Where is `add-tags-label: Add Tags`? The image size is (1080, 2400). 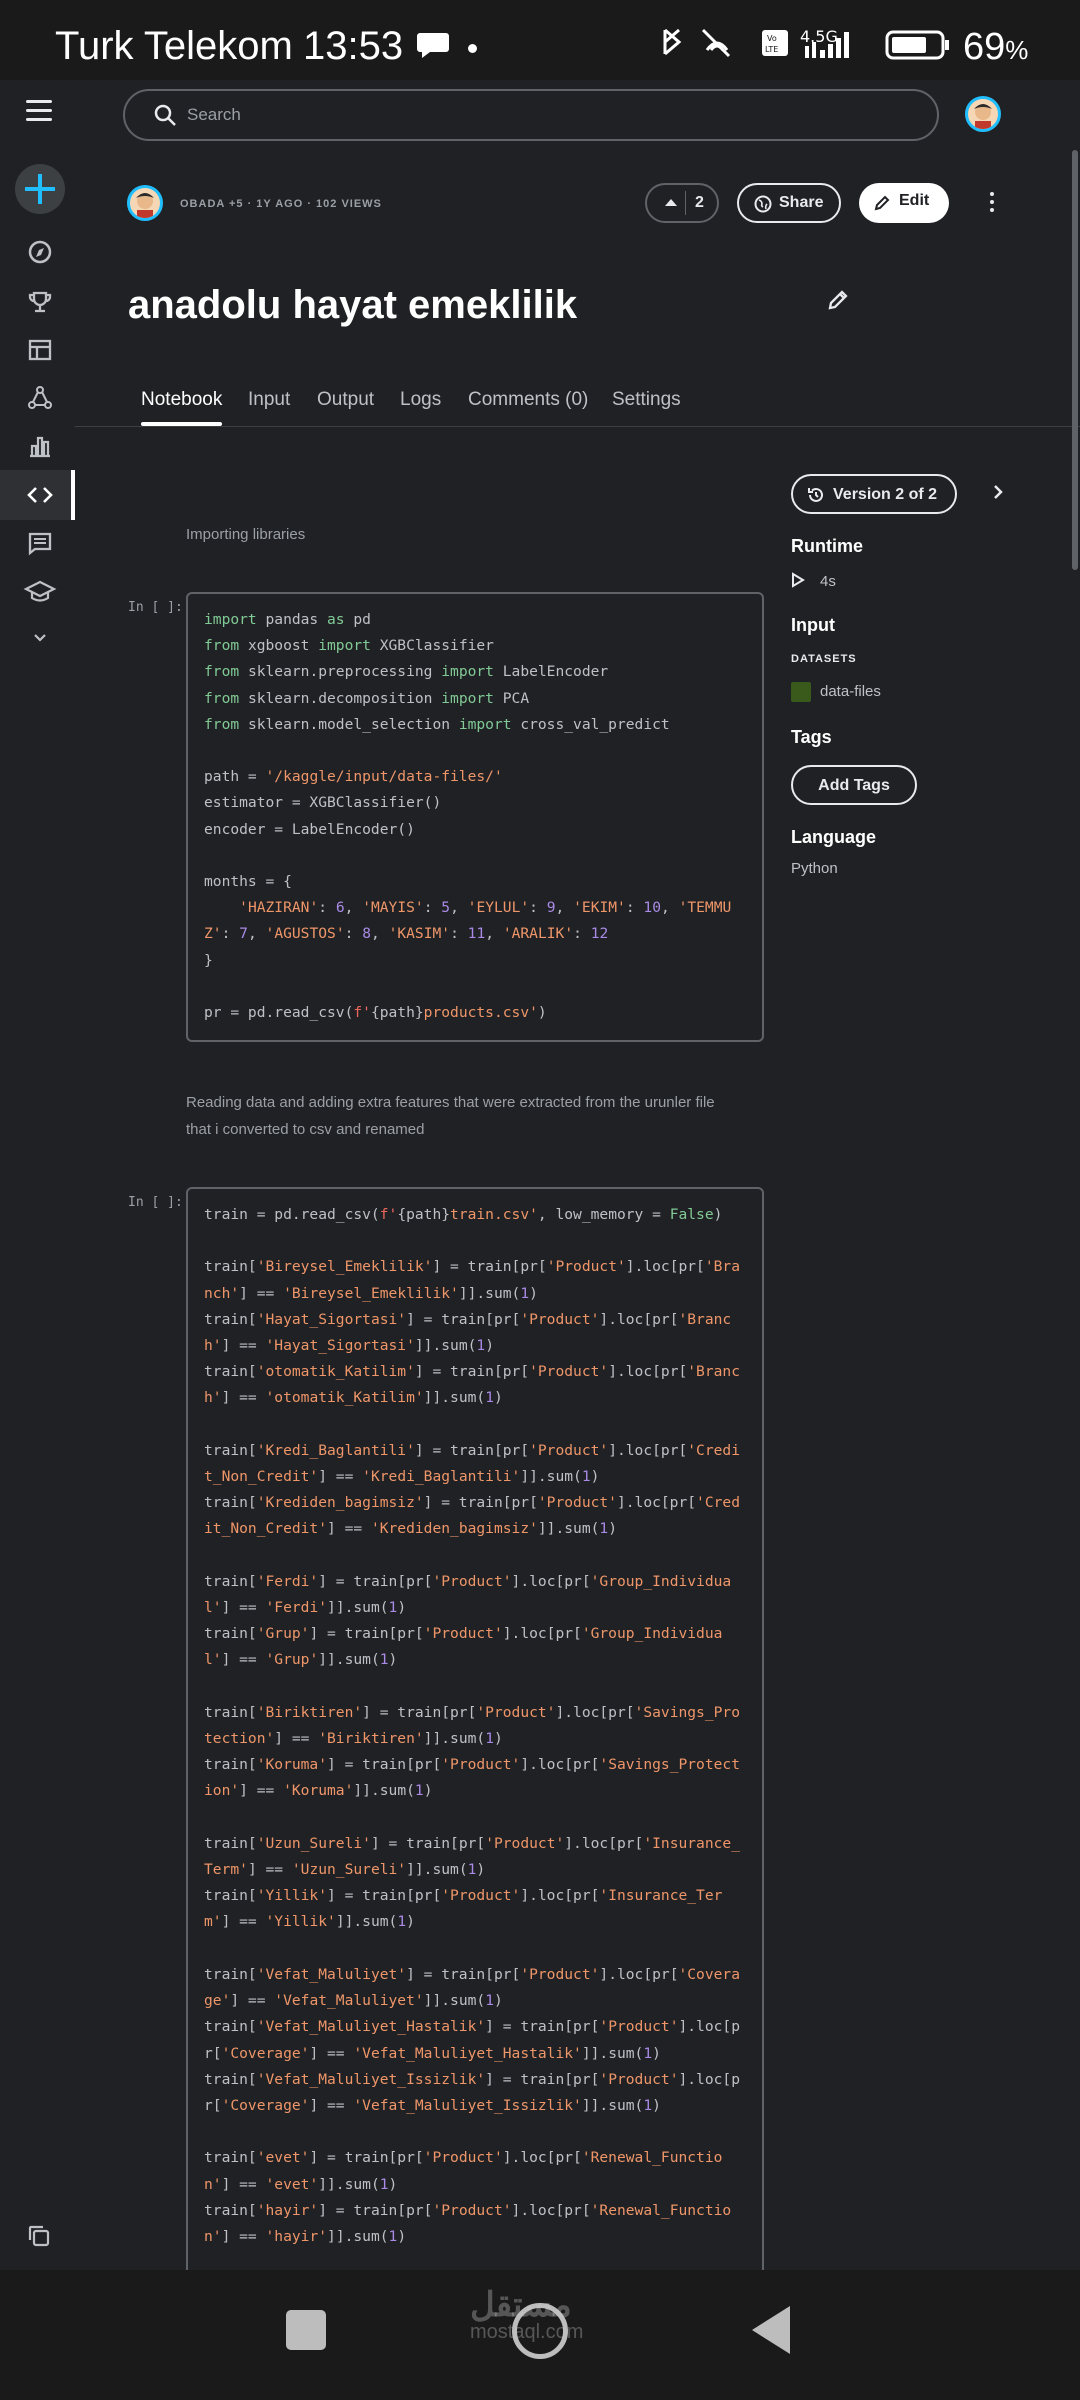
add-tags-label: Add Tags is located at coordinates (854, 785).